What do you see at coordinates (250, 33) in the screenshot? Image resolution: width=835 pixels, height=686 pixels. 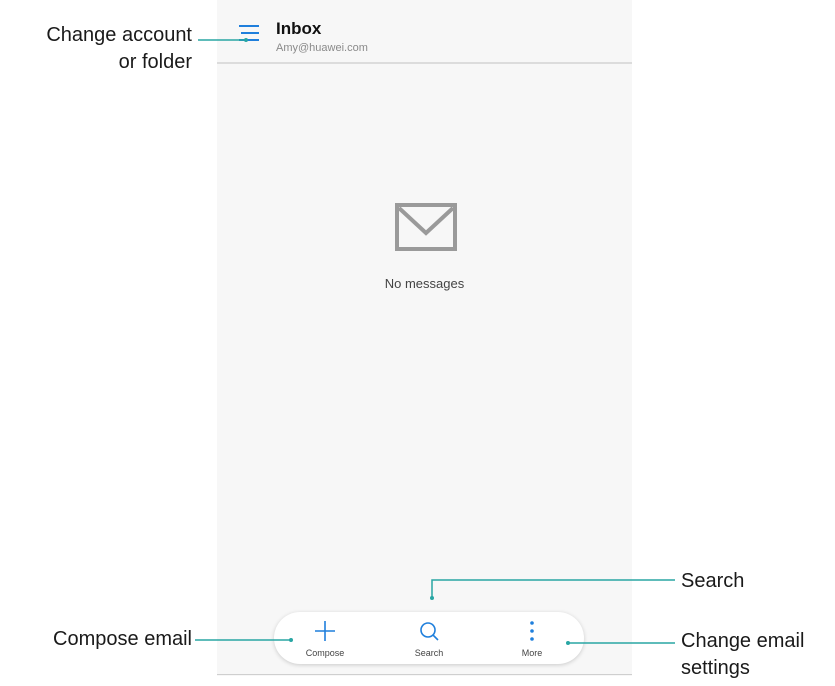 I see `menu-icon` at bounding box center [250, 33].